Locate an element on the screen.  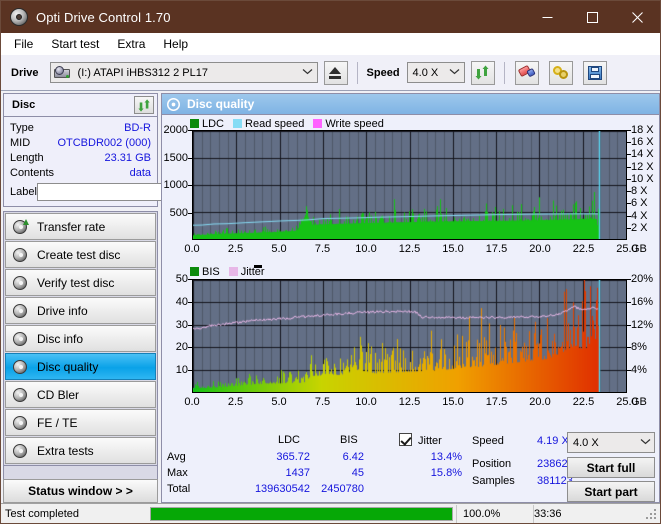
tools-button is located at coordinates (560, 72).